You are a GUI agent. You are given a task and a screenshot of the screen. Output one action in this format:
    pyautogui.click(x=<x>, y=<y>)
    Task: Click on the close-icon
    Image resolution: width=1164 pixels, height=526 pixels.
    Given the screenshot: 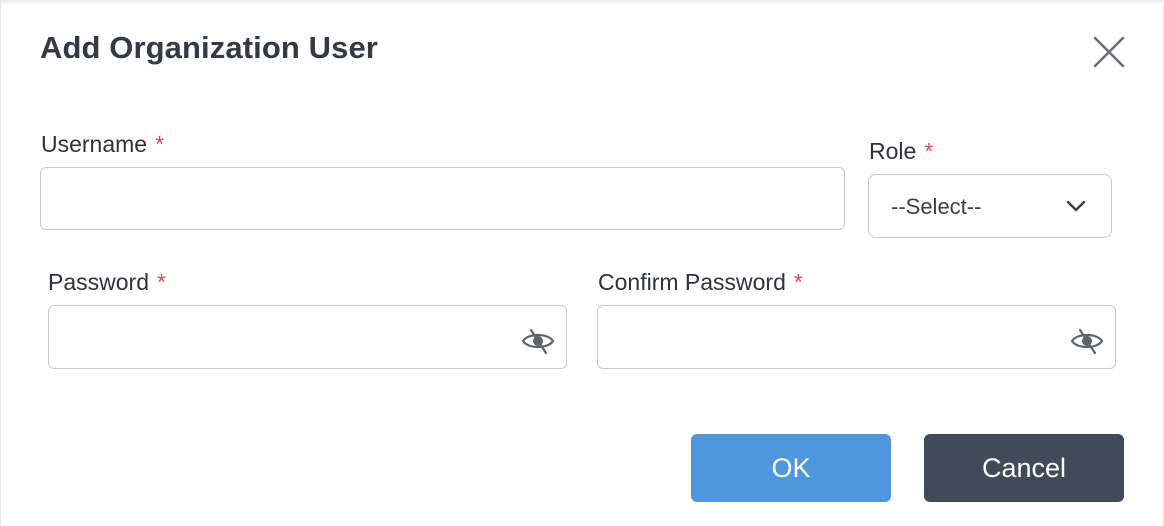 What is the action you would take?
    pyautogui.click(x=1109, y=52)
    